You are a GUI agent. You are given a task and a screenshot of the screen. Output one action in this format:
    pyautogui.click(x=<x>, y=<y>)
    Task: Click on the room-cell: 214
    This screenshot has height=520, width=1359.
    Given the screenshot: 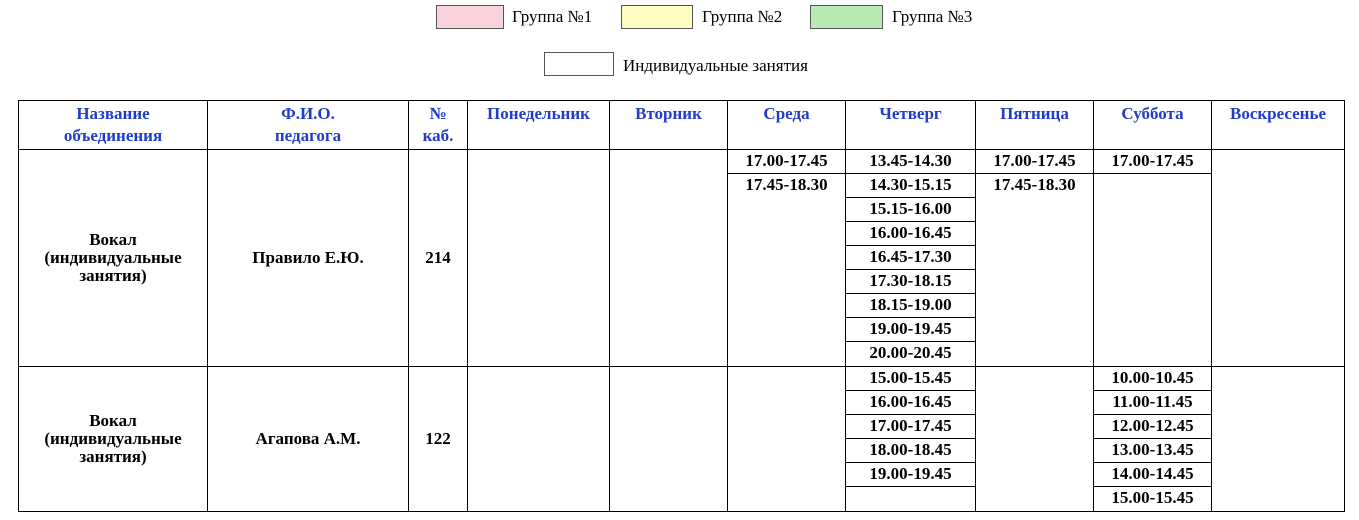 What is the action you would take?
    pyautogui.click(x=438, y=258)
    